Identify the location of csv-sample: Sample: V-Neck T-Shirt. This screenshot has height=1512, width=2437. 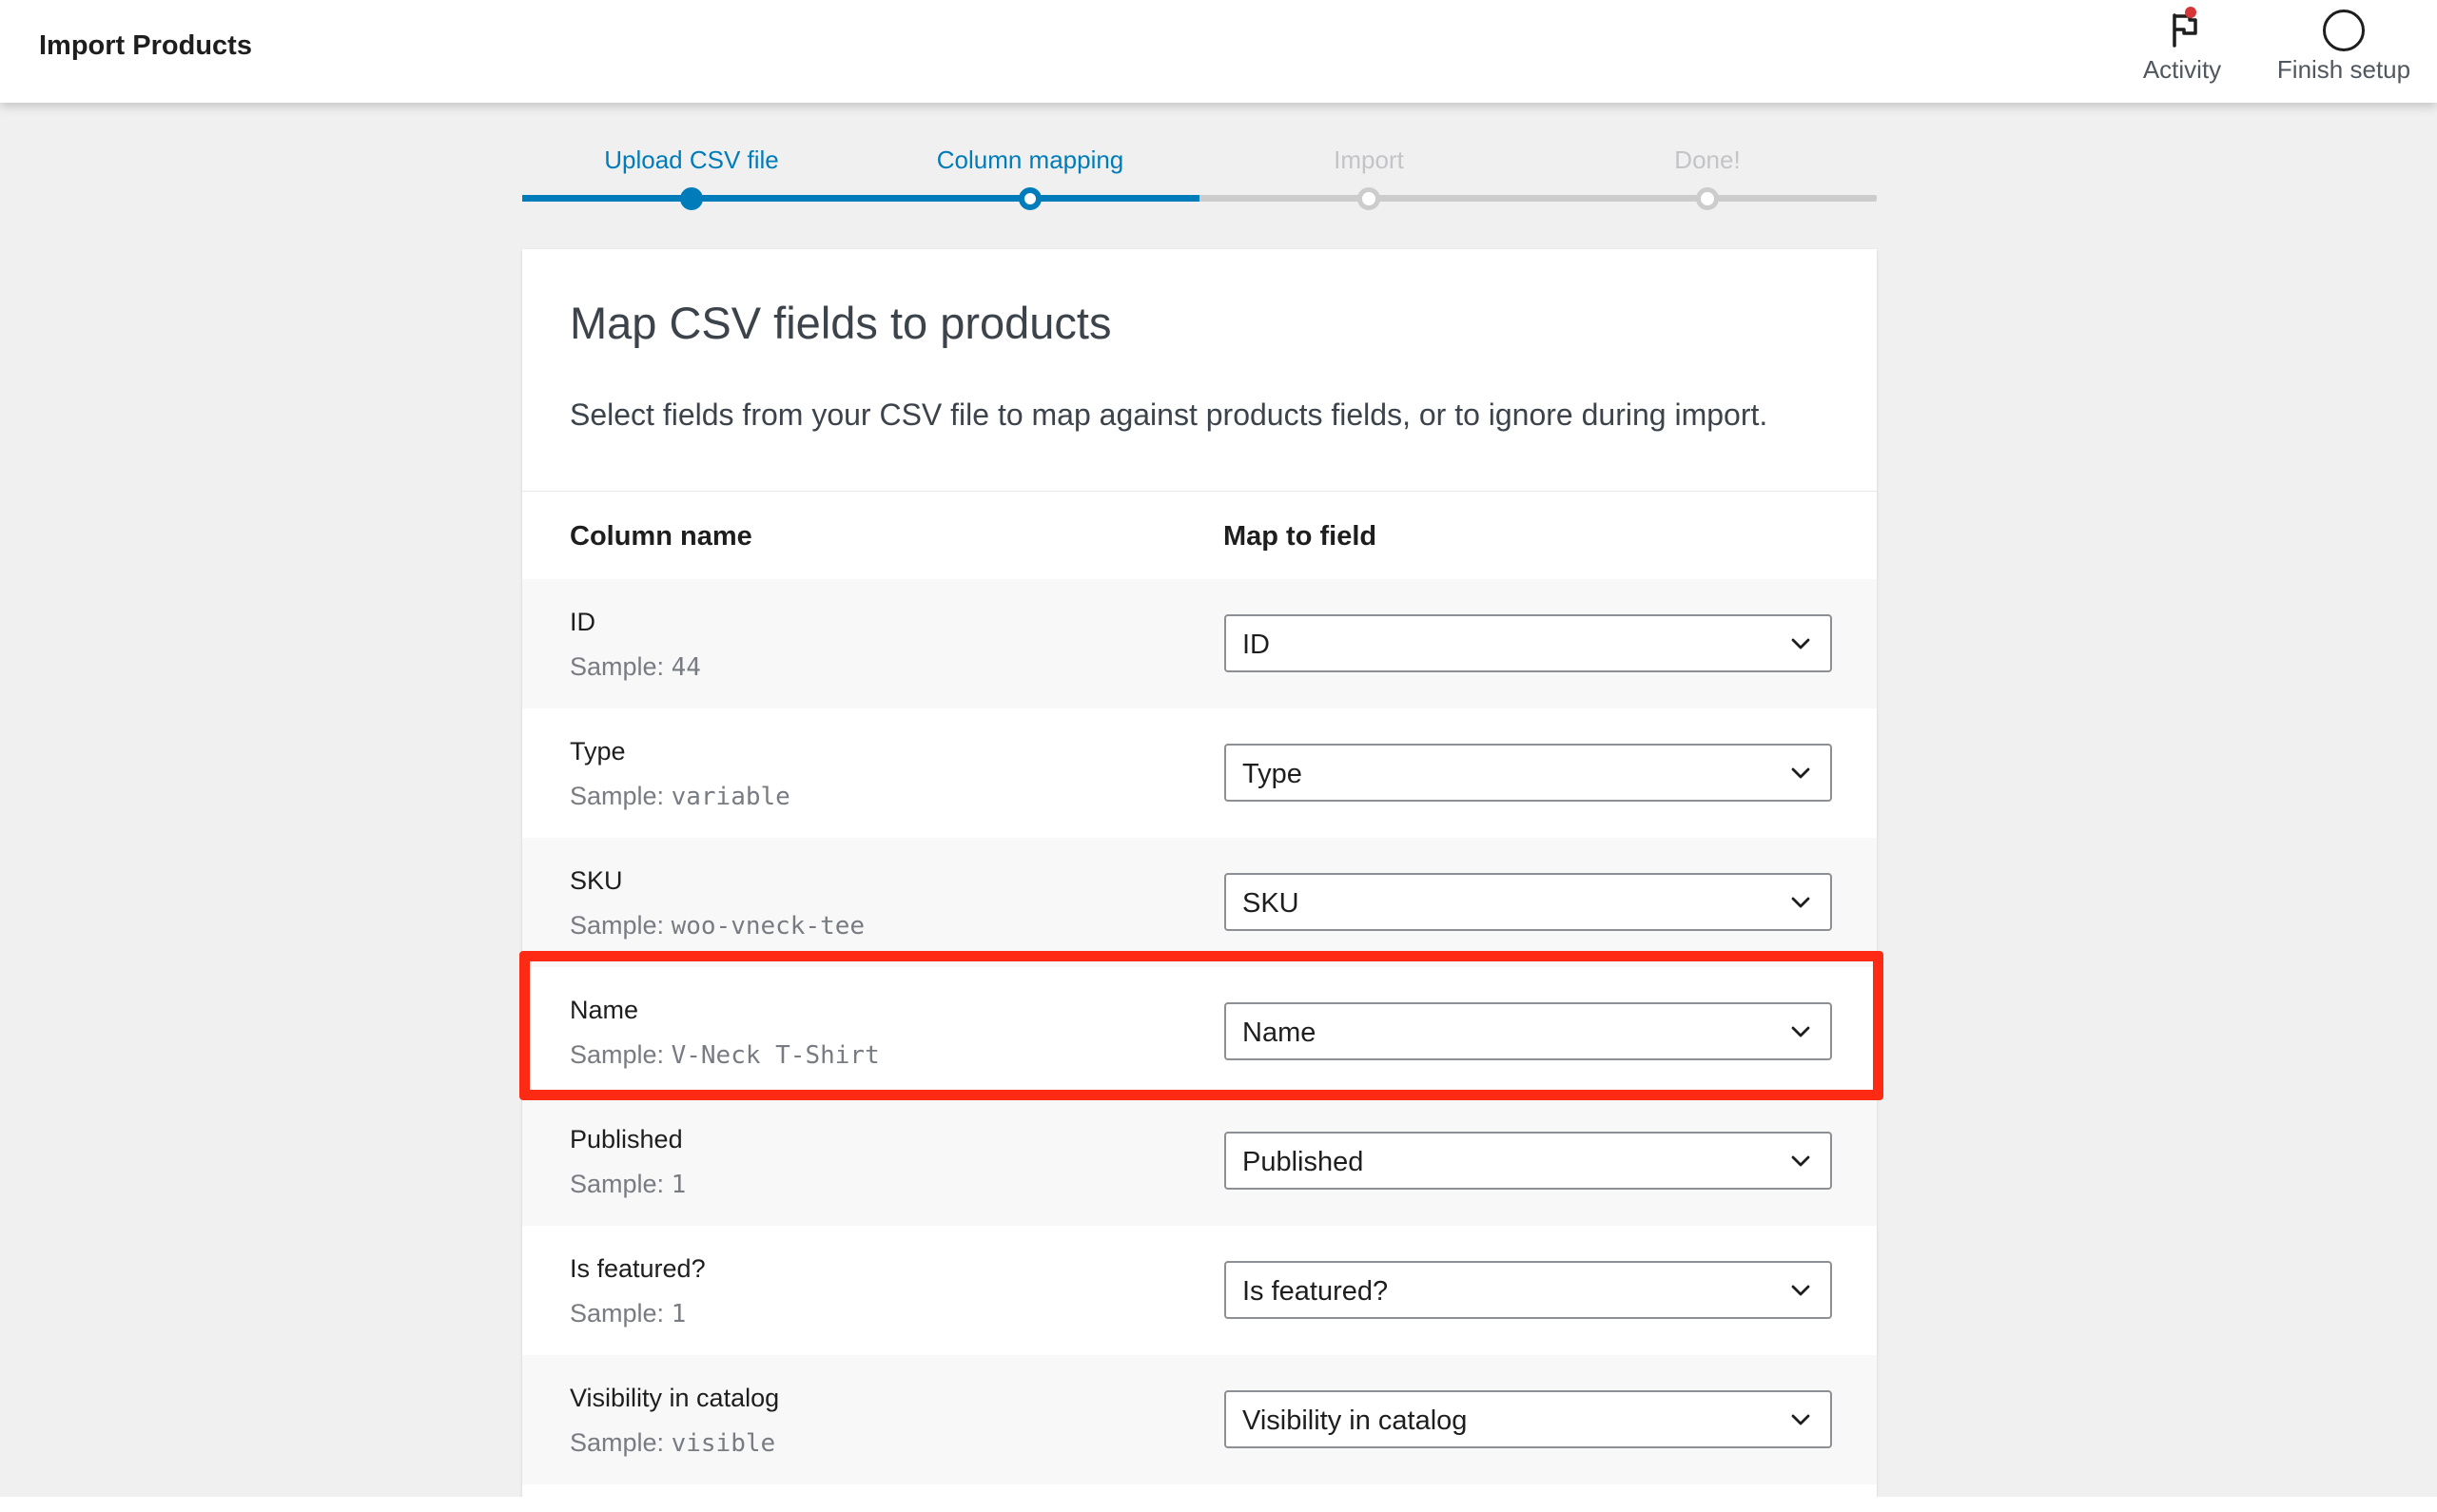
(725, 1055).